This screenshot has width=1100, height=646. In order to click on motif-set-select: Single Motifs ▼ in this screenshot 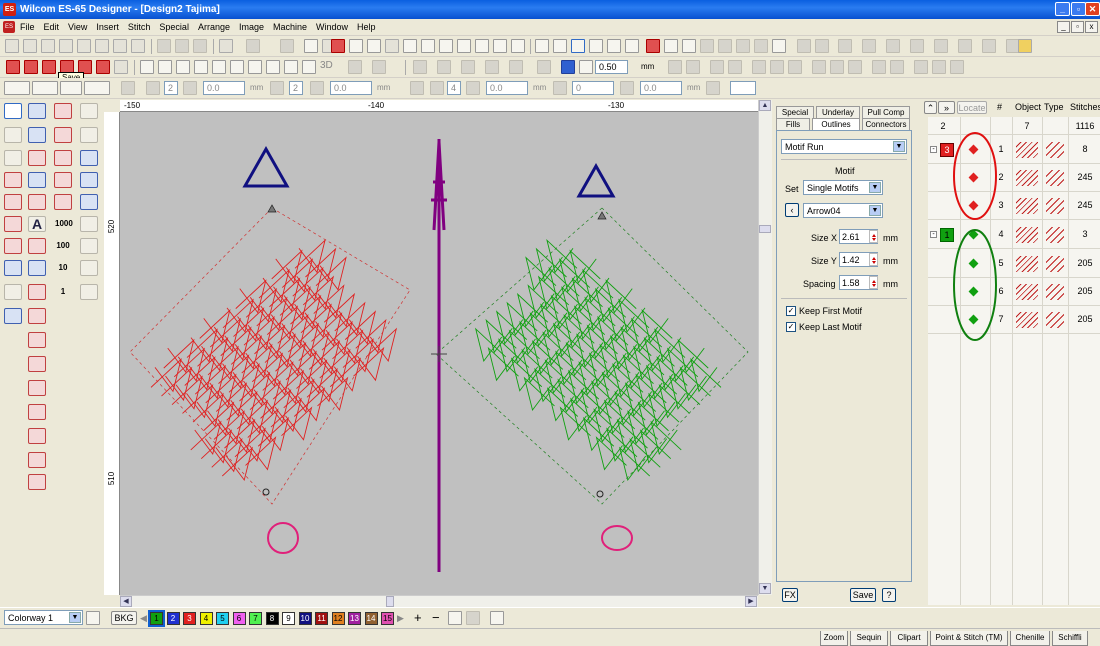, I will do `click(843, 187)`.